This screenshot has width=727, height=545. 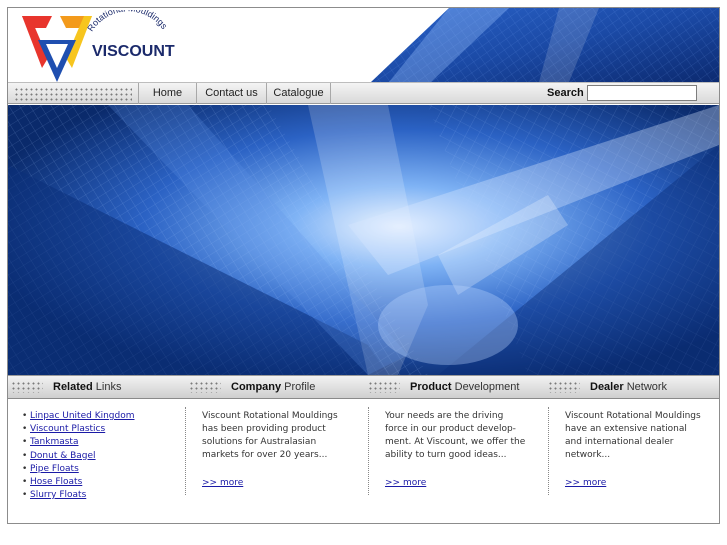 What do you see at coordinates (167, 93) in the screenshot?
I see `nav-home-link: Home` at bounding box center [167, 93].